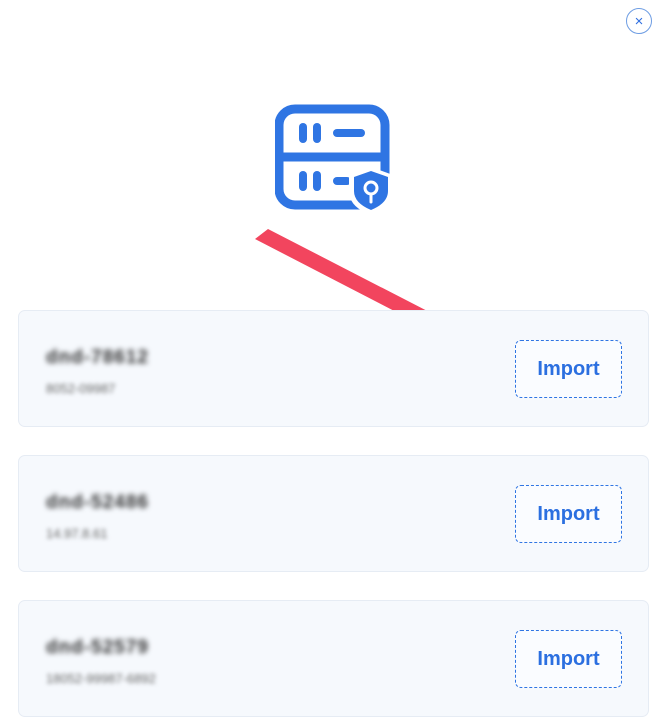 Image resolution: width=661 pixels, height=726 pixels. What do you see at coordinates (97, 502) in the screenshot?
I see `account-name: dnd-52486` at bounding box center [97, 502].